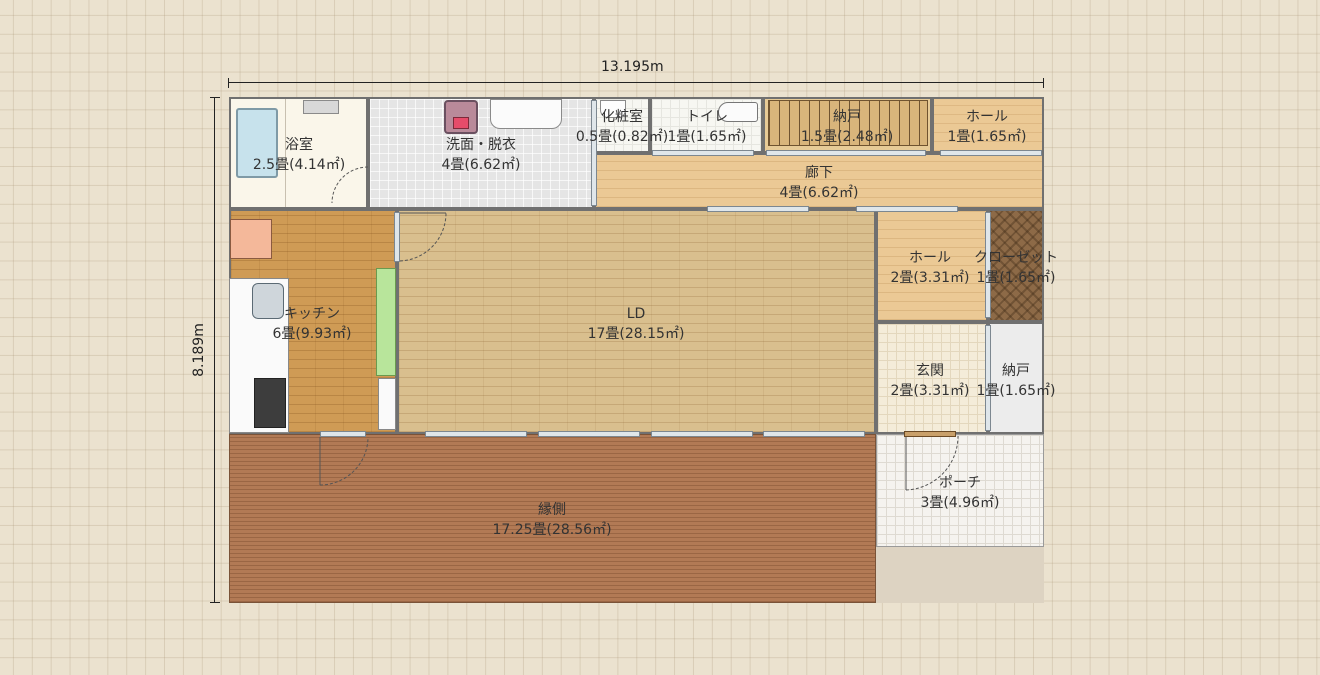  I want to click on corridor-label: 廊下 4畳(6.62㎡), so click(819, 183).